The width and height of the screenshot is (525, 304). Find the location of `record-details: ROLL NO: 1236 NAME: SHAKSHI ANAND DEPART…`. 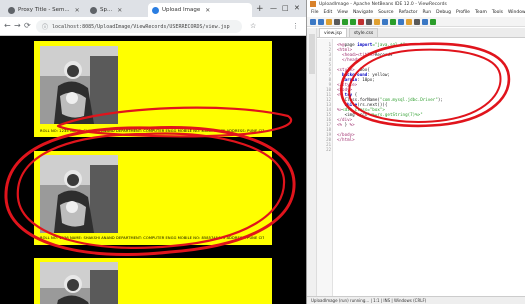

record-details: ROLL NO: 1236 NAME: SHAKSHI ANAND DEPART… is located at coordinates (152, 238).